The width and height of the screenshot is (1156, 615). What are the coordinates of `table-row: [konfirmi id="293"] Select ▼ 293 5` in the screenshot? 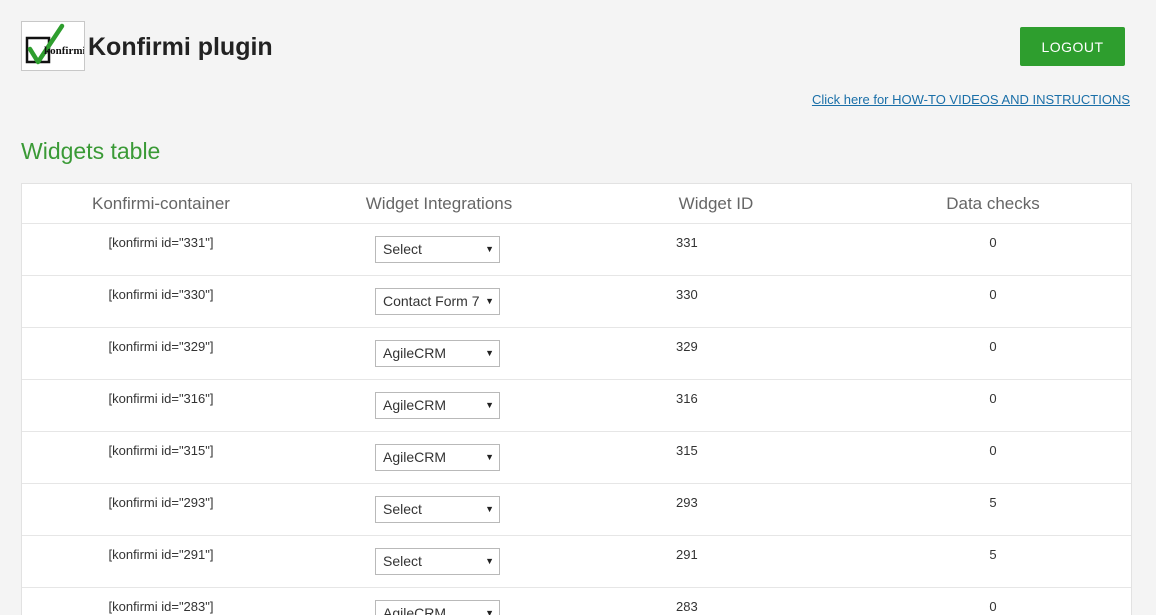 It's located at (576, 510).